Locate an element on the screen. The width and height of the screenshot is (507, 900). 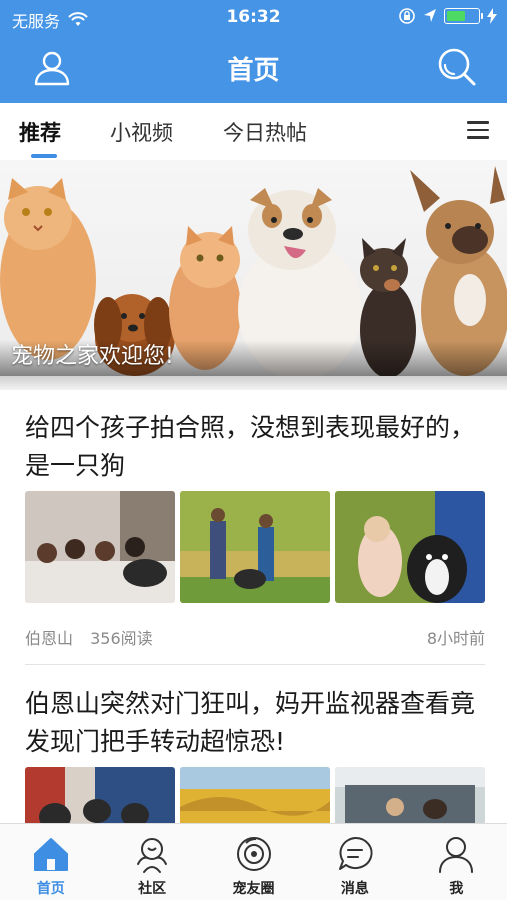
battery-icon is located at coordinates (463, 16).